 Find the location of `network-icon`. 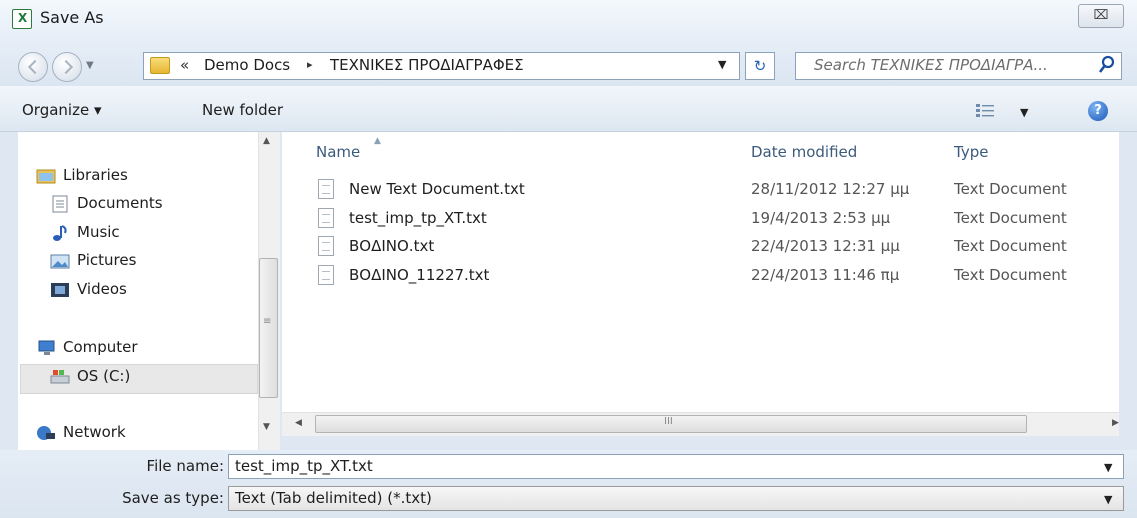

network-icon is located at coordinates (46, 433).